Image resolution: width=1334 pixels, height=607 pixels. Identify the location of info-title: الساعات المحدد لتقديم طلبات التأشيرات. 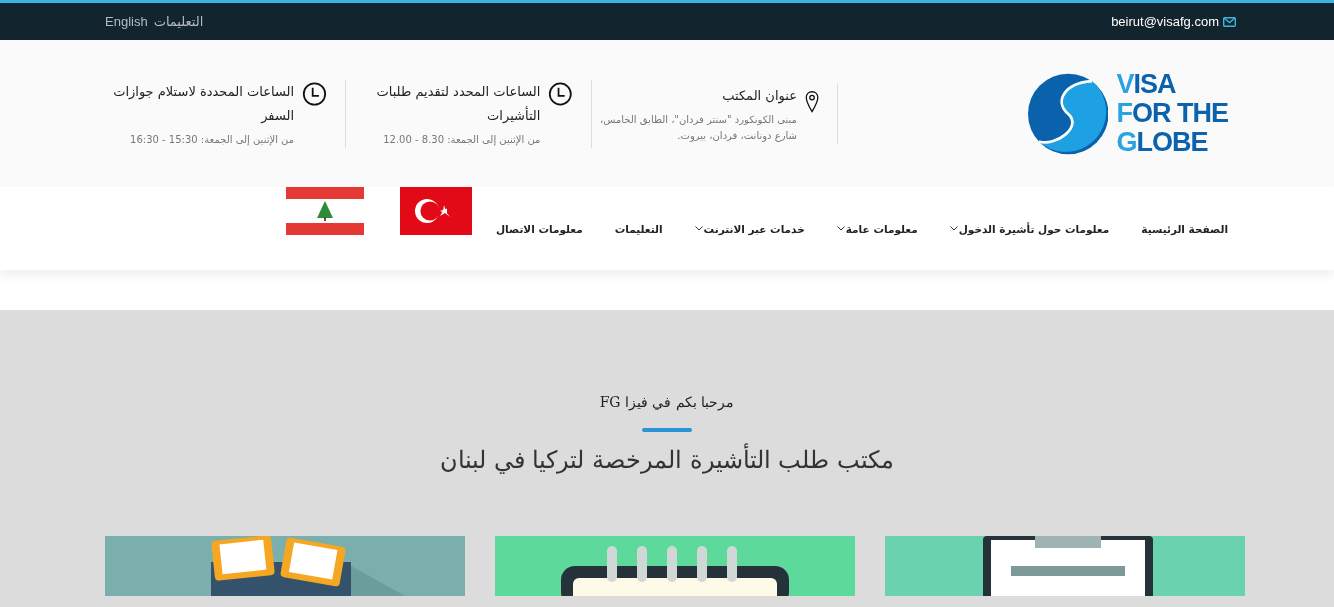
(458, 103).